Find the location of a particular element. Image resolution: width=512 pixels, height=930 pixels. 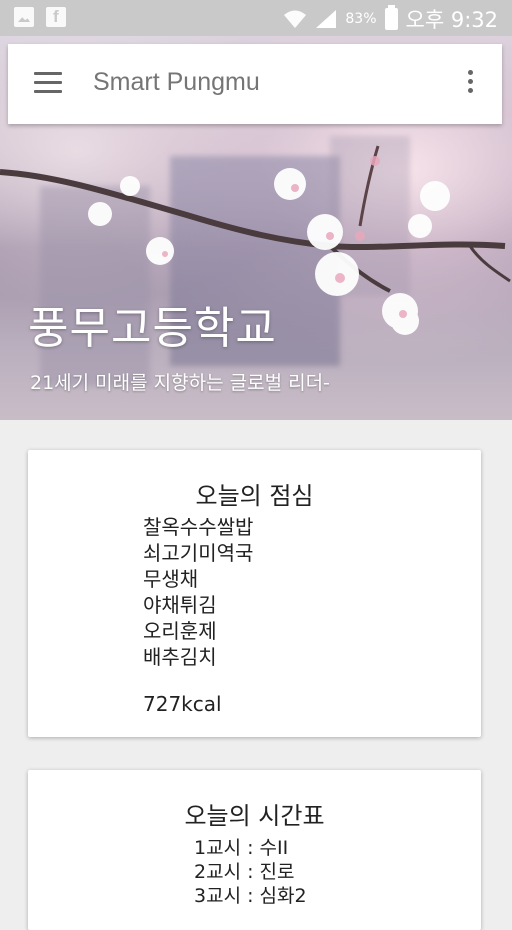

gallery-icon is located at coordinates (24, 17).